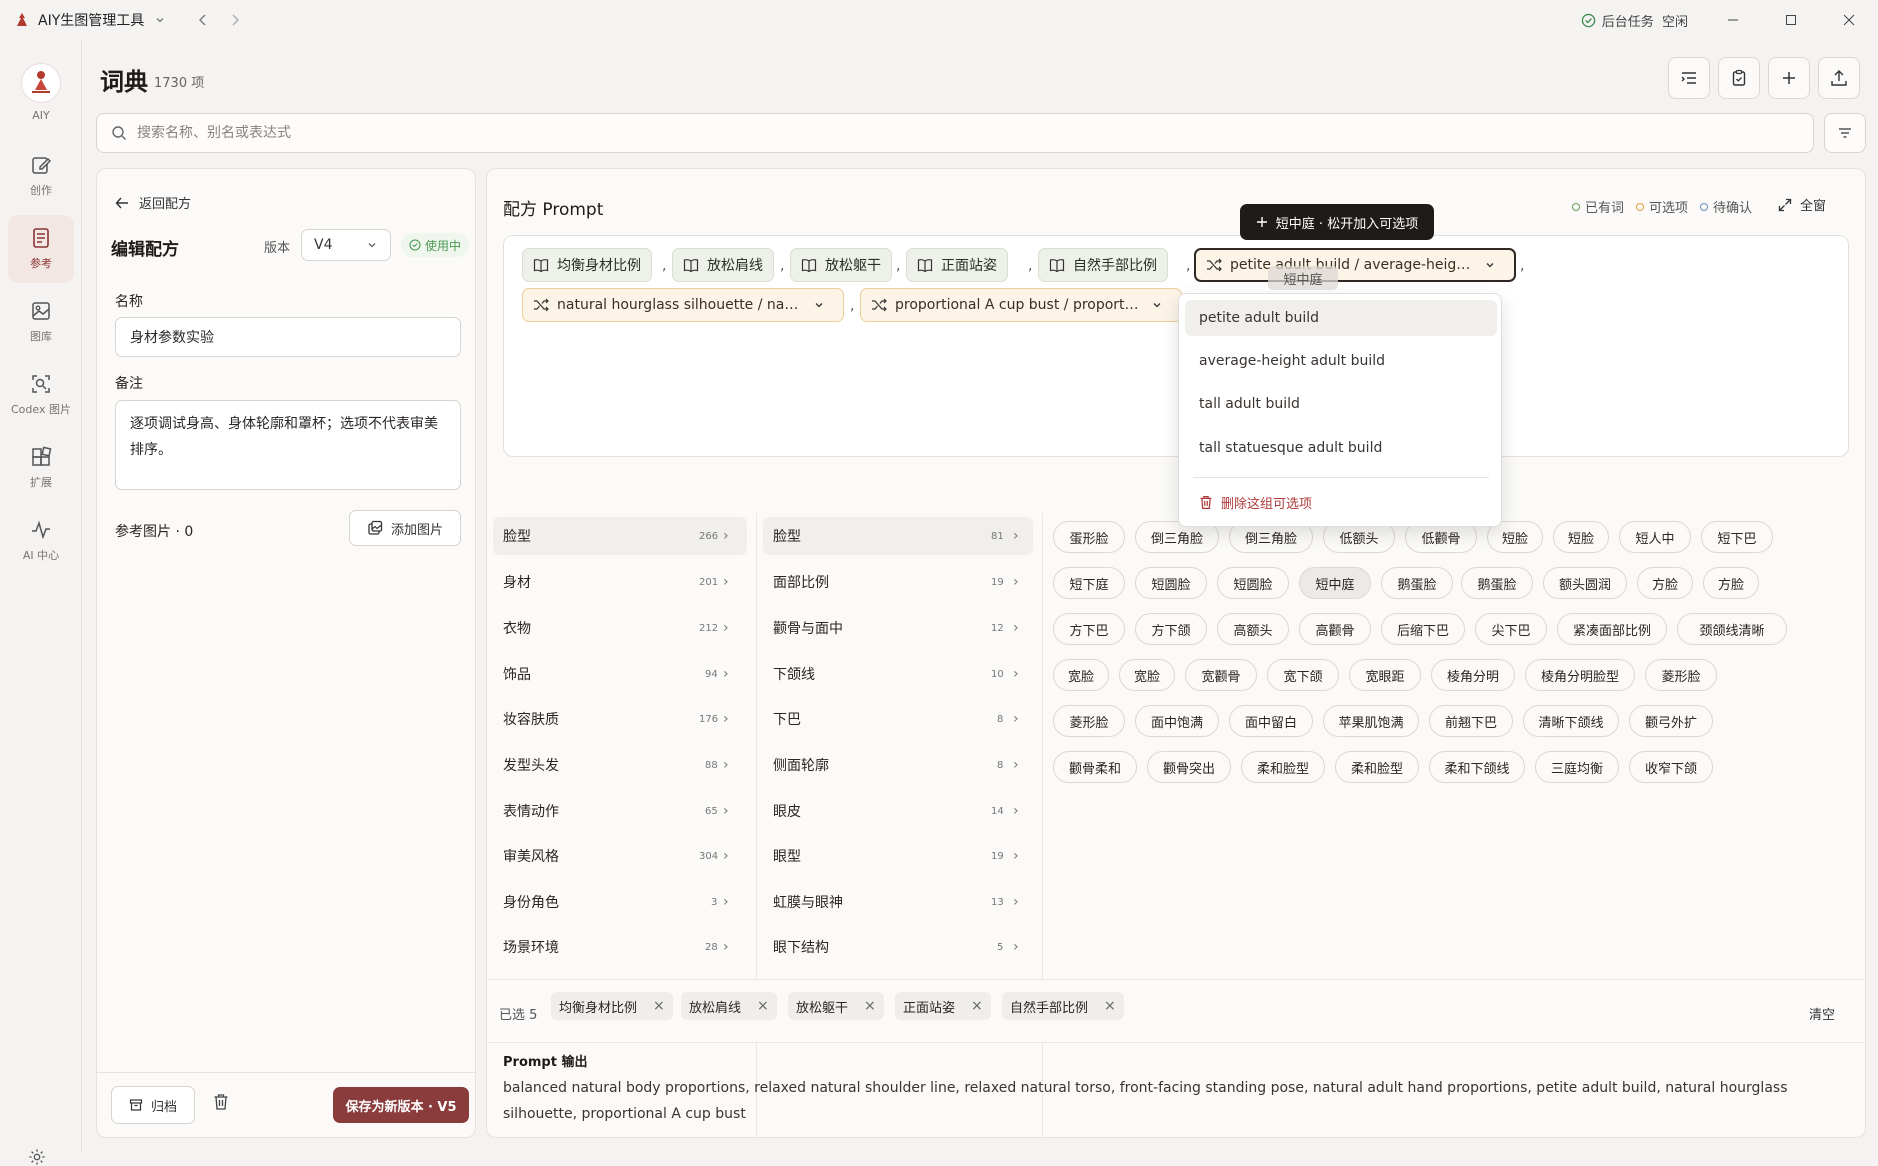 This screenshot has height=1166, width=1878. Describe the element at coordinates (37, 1157) in the screenshot. I see `gear-icon` at that location.